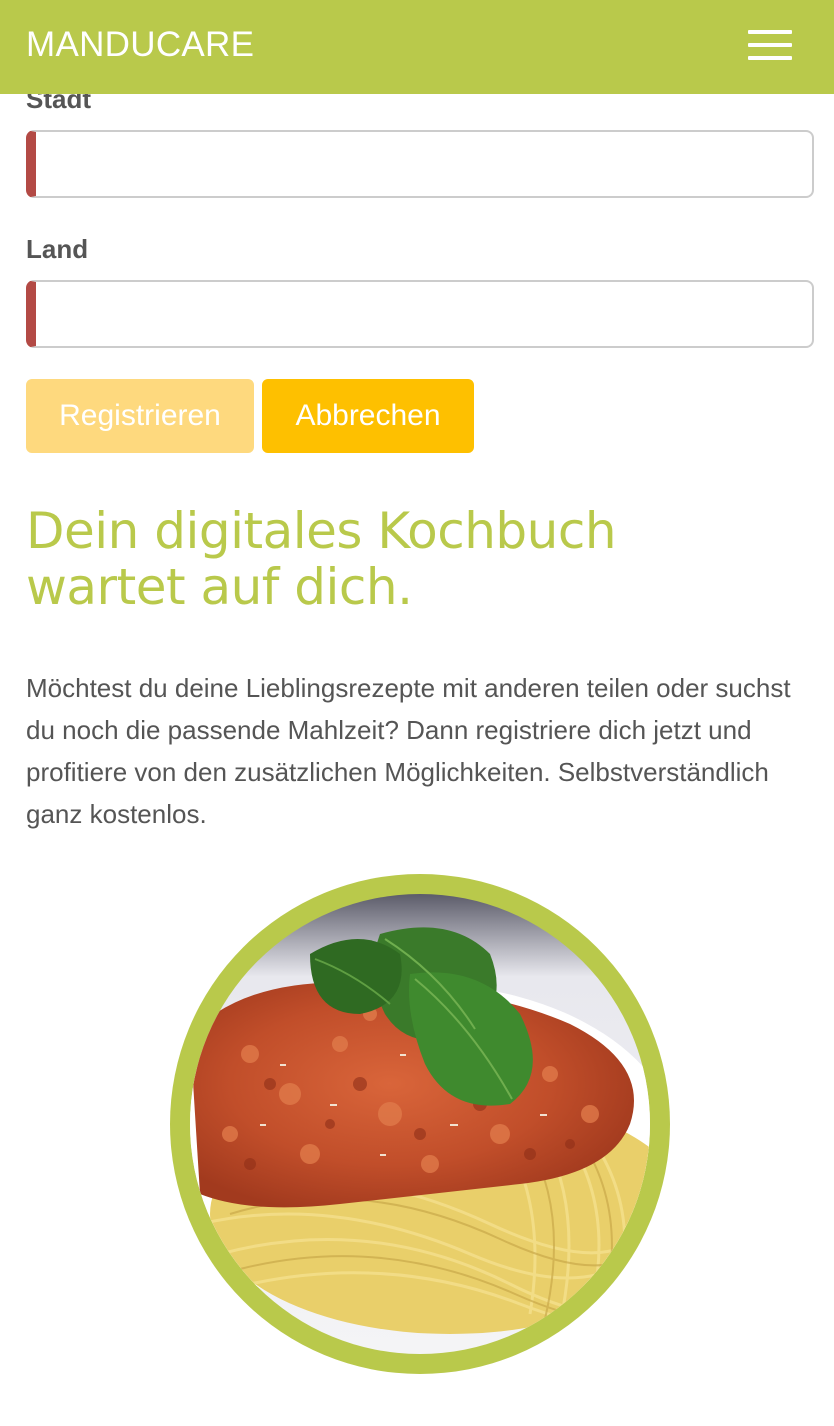 The height and width of the screenshot is (1426, 834). I want to click on menu-bar-middle, so click(770, 45).